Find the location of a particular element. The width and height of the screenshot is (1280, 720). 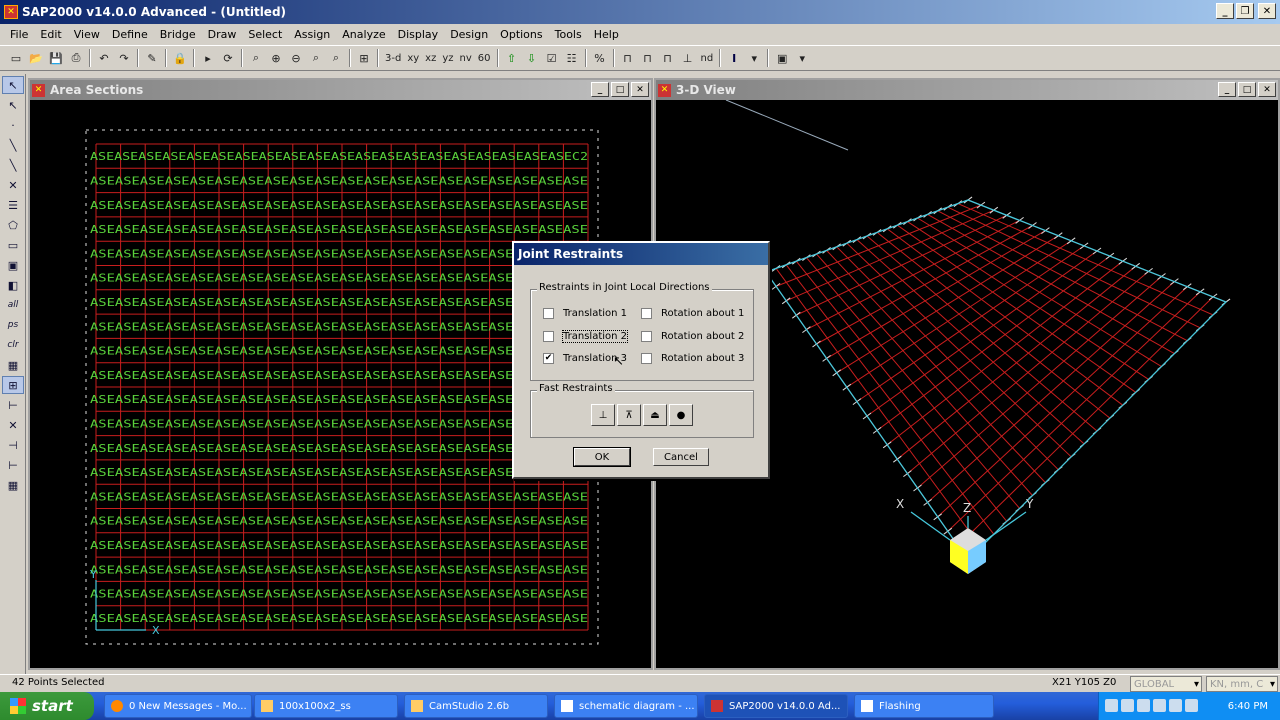

lock-icon: 🔒 is located at coordinates (180, 58).